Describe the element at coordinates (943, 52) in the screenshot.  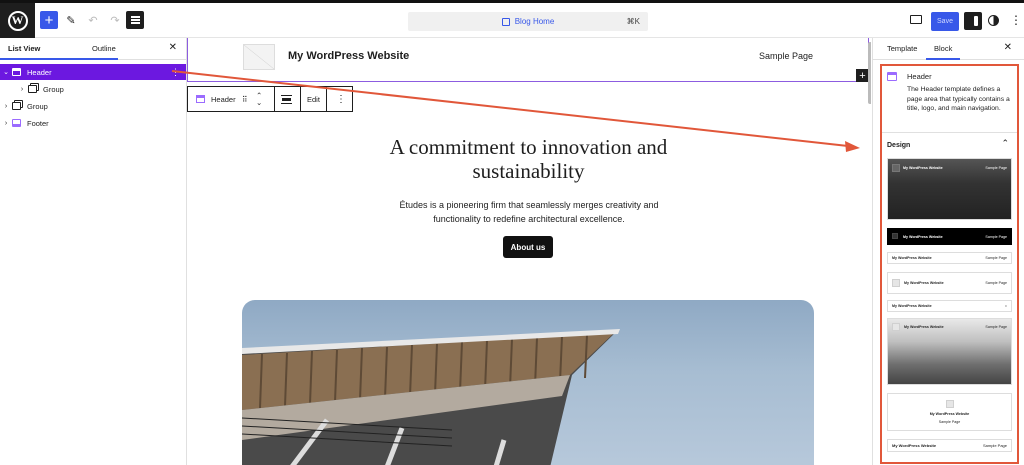
I see `tab-block: Block` at that location.